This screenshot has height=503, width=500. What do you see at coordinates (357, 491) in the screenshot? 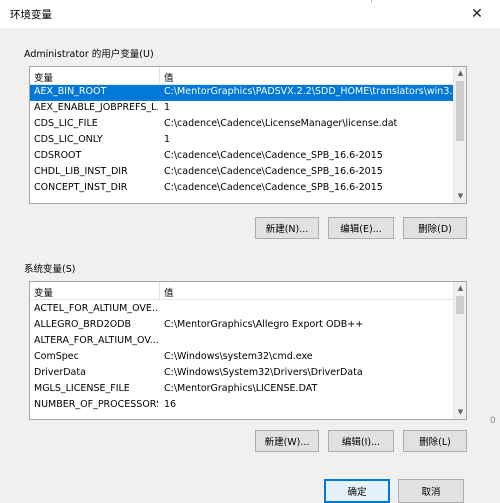
I see `ok-button: 确定` at bounding box center [357, 491].